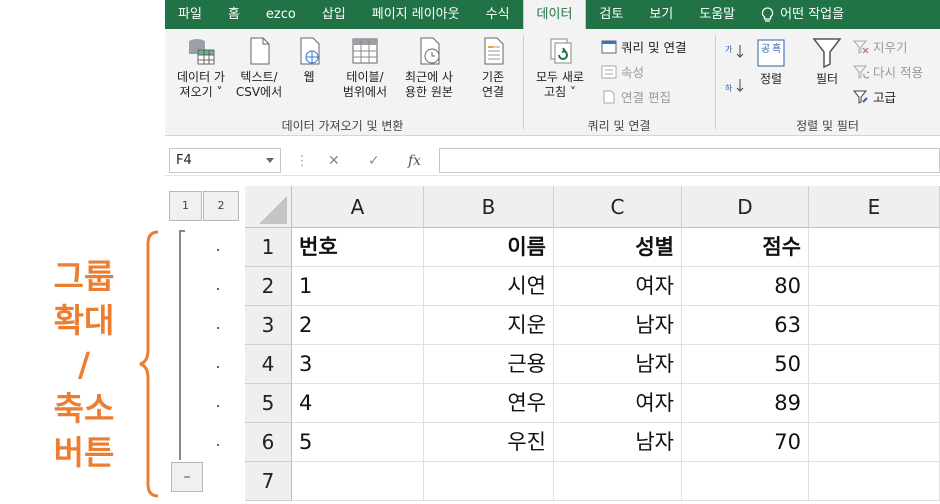 Image resolution: width=940 pixels, height=504 pixels. What do you see at coordinates (268, 207) in the screenshot?
I see `select-all-corner` at bounding box center [268, 207].